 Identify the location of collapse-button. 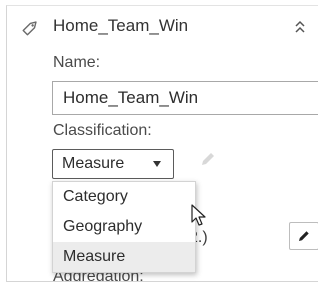
(300, 27).